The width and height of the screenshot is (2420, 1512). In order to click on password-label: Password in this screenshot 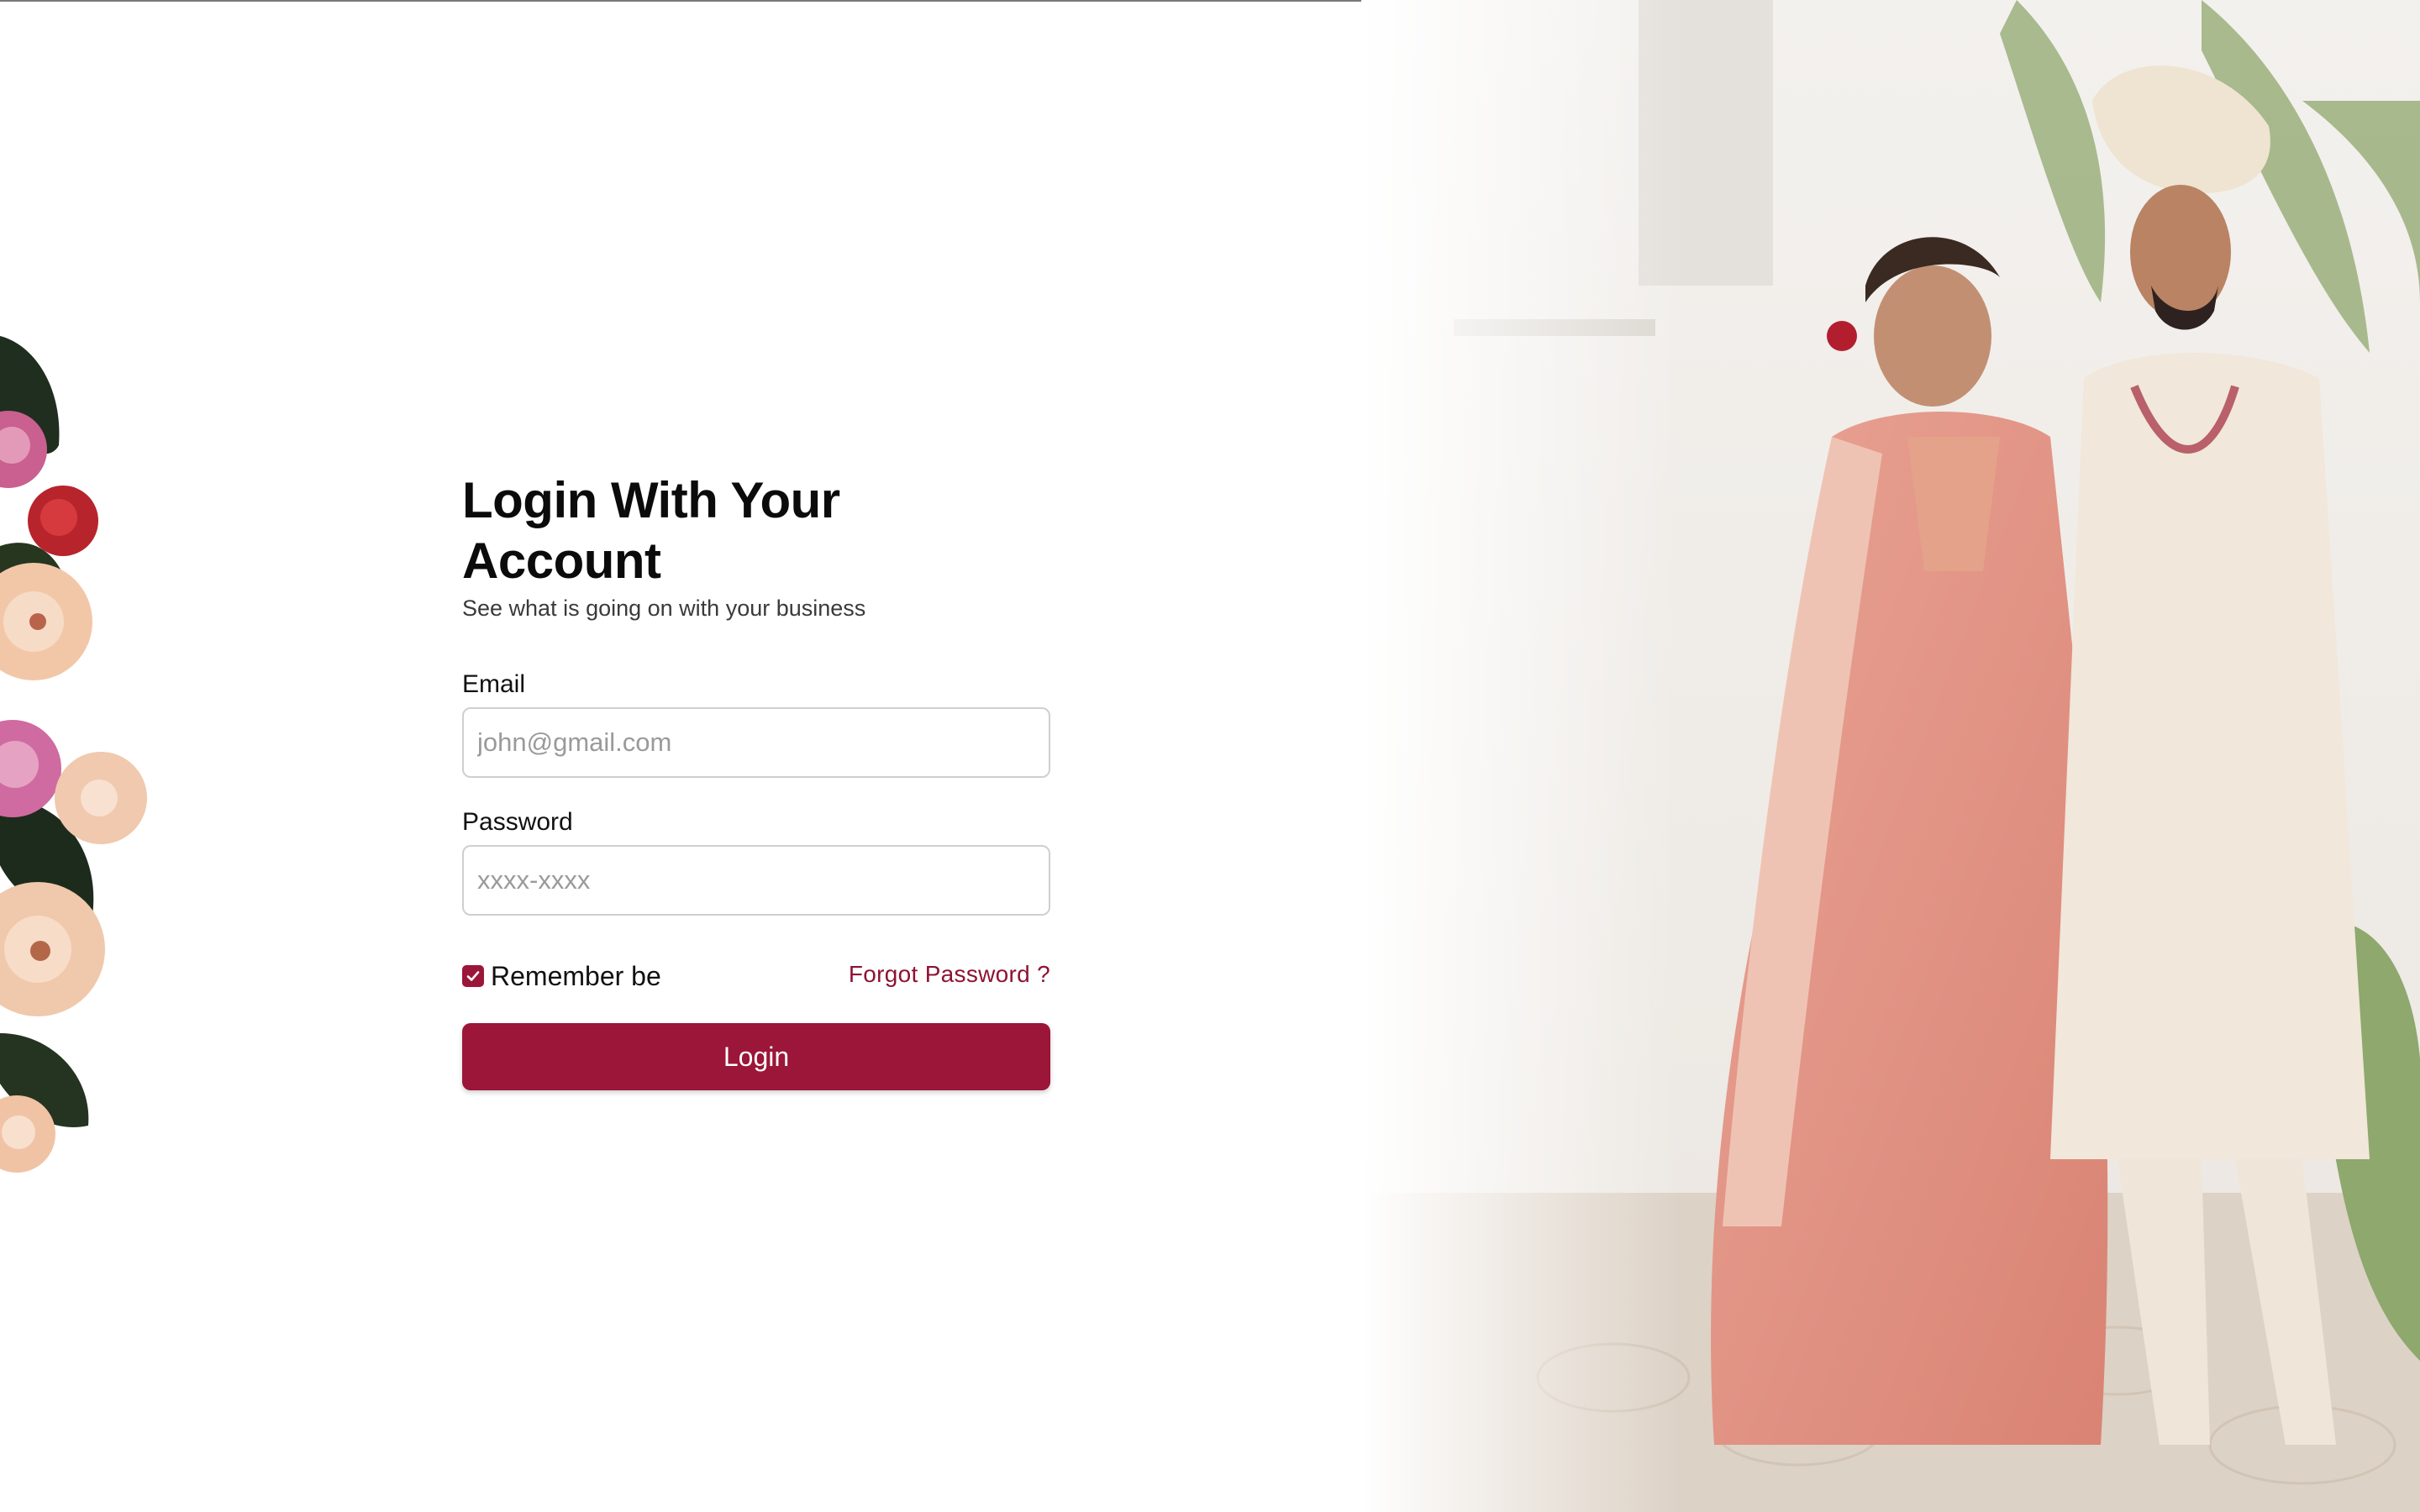, I will do `click(517, 822)`.